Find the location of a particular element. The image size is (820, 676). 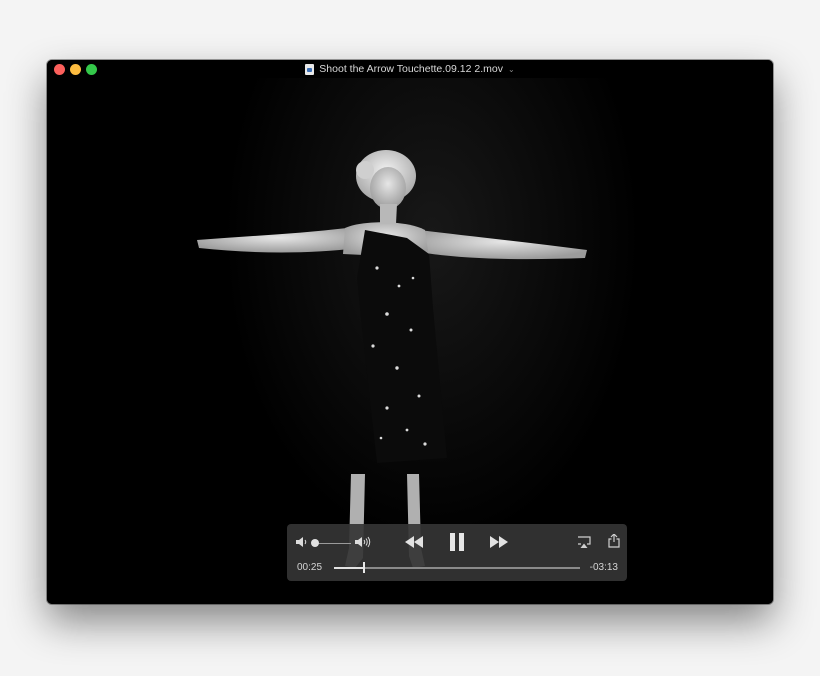

window-title: Shoot the Arrow Touchette.09.12 2.mov ⌄ is located at coordinates (410, 69).